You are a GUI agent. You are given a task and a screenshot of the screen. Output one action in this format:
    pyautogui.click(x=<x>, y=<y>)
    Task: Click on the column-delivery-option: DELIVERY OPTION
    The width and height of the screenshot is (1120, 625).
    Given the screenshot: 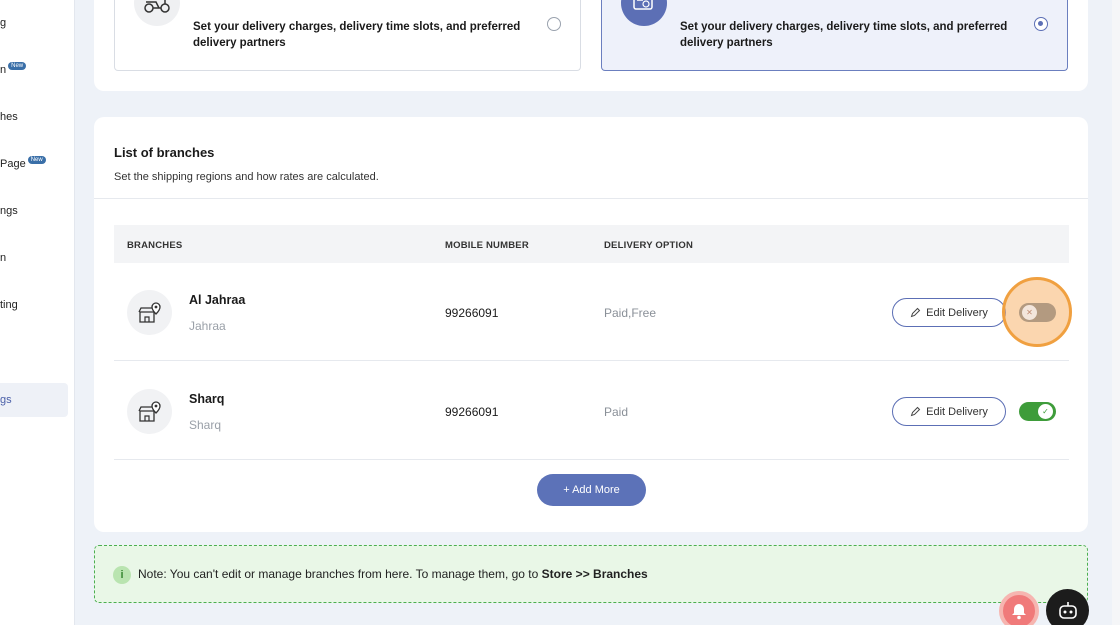 What is the action you would take?
    pyautogui.click(x=649, y=245)
    